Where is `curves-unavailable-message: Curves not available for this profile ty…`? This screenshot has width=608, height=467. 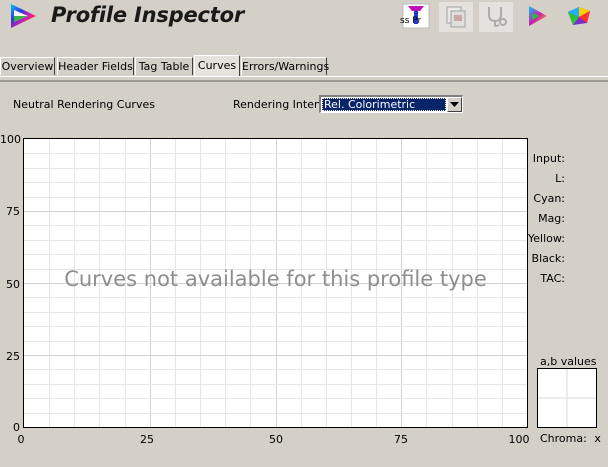 curves-unavailable-message: Curves not available for this profile ty… is located at coordinates (275, 279).